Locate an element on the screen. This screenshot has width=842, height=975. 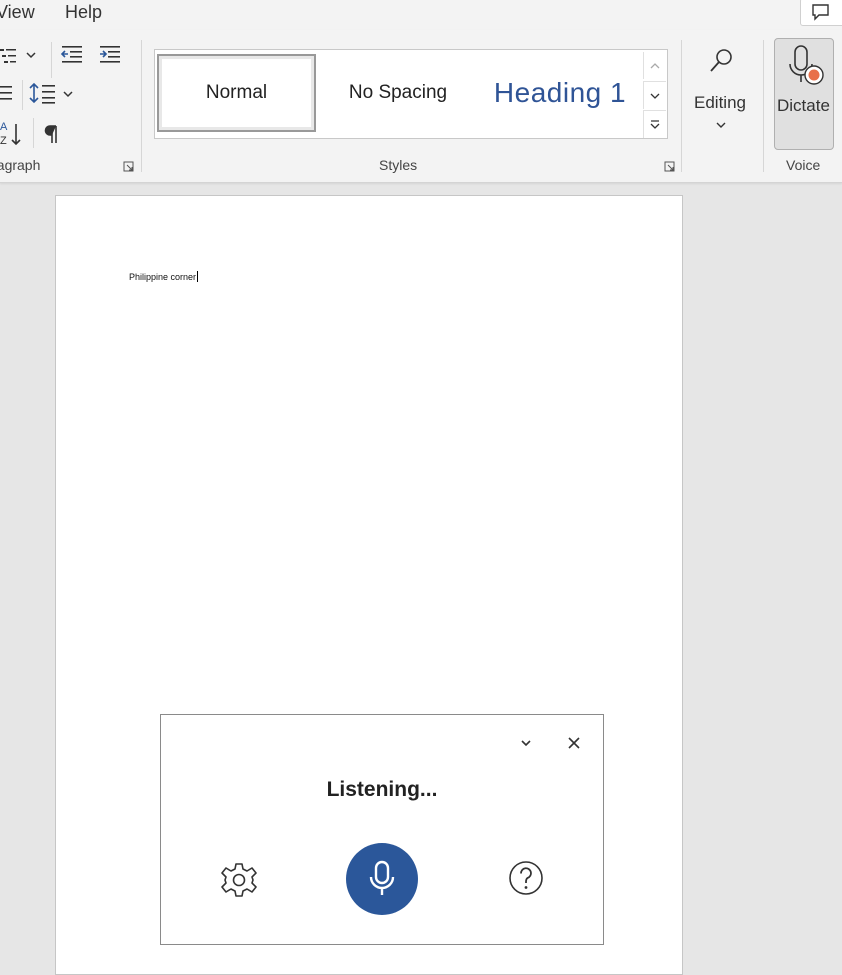
increase-indent-icon is located at coordinates (110, 55).